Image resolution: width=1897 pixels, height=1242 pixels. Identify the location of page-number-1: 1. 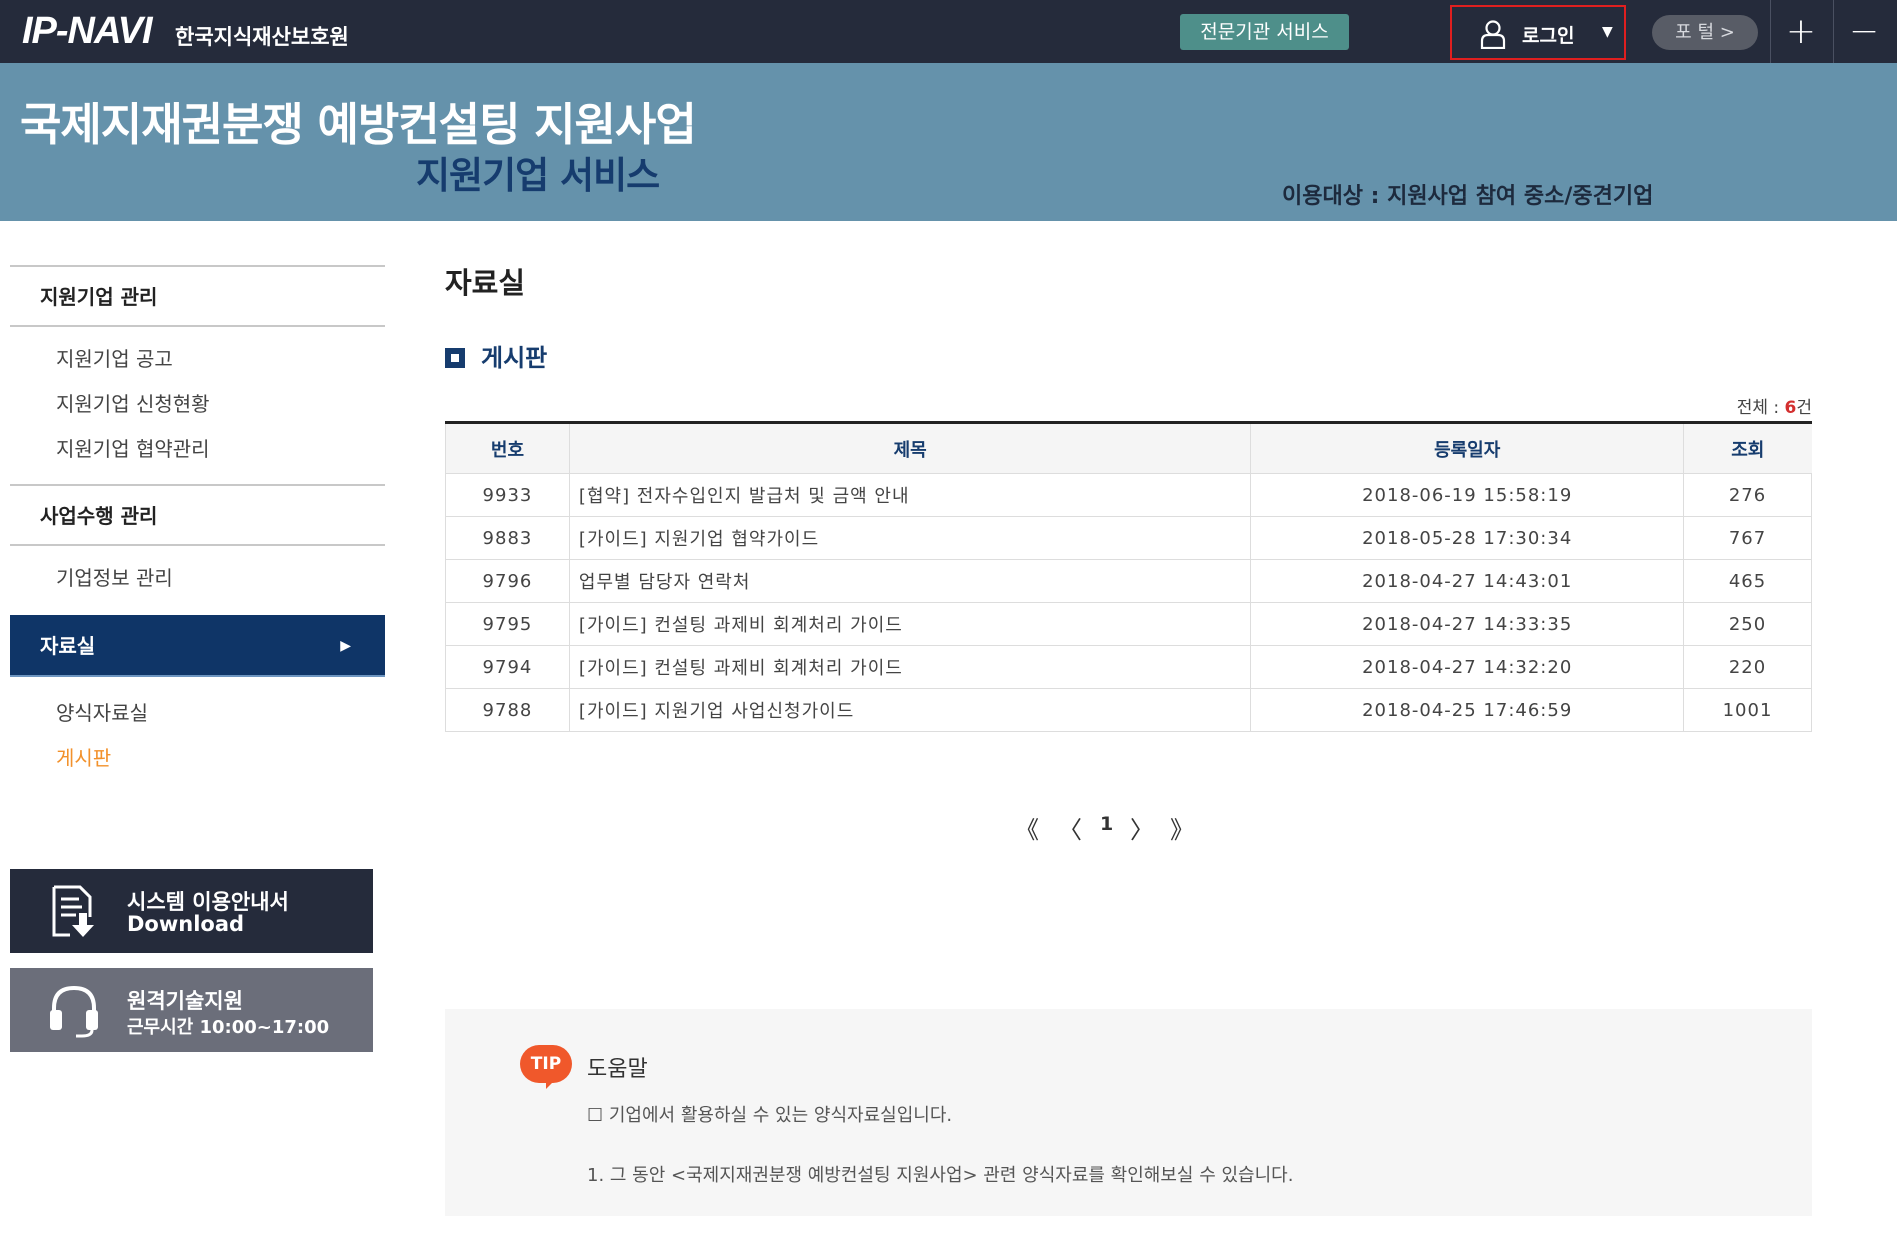
(1106, 824).